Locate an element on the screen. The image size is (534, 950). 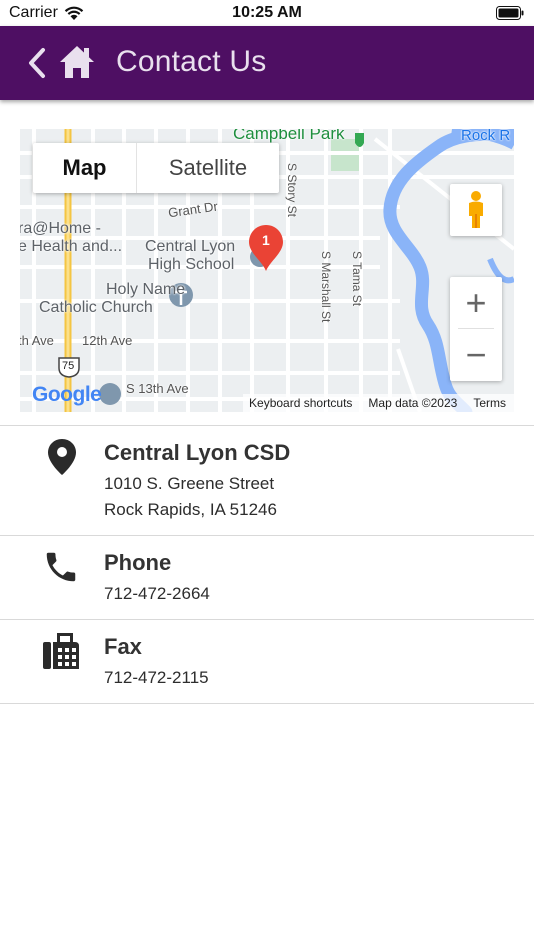
map-footer: Keyboard shortcuts Map data ©2023 Terms is located at coordinates (378, 403).